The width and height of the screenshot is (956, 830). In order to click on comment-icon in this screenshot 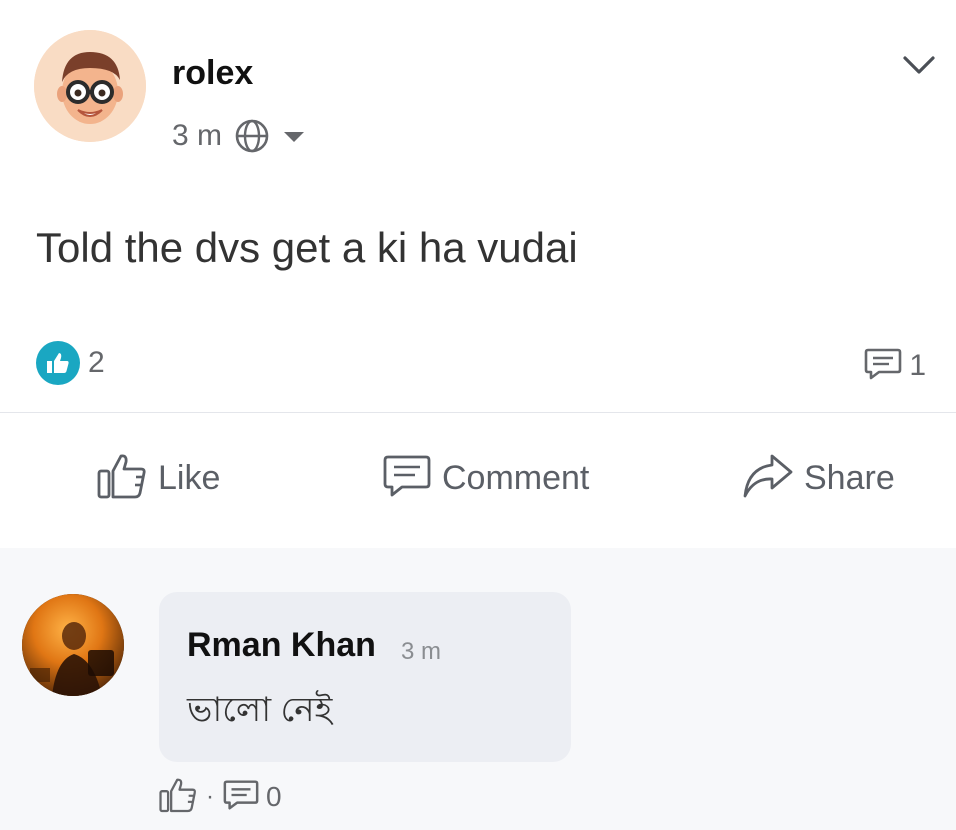, I will do `click(407, 478)`.